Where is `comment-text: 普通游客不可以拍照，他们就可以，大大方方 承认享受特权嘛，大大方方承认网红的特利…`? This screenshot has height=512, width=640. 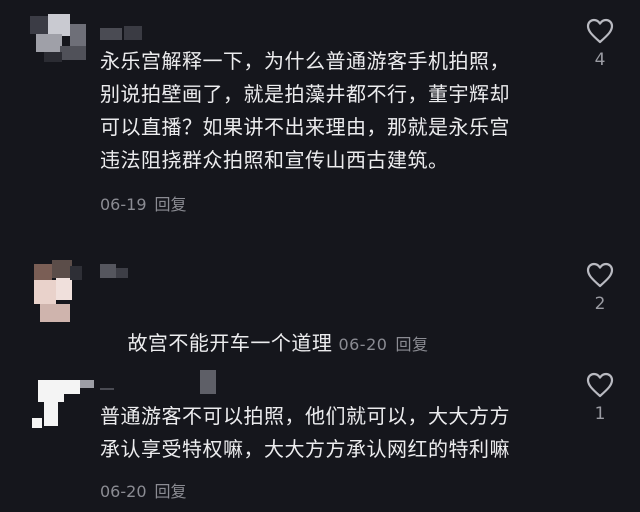
comment-text: 普通游客不可以拍照，他们就可以，大大方方 承认享受特权嘛，大大方方承认网红的特利… is located at coordinates (305, 432).